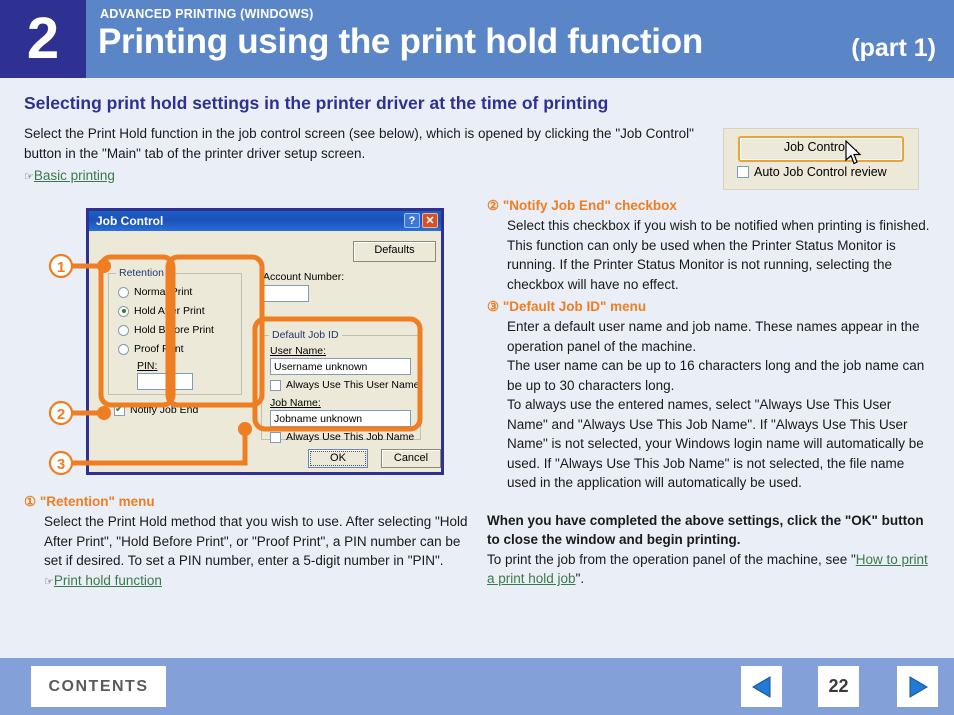  What do you see at coordinates (412, 220) in the screenshot?
I see `help-icon: ?` at bounding box center [412, 220].